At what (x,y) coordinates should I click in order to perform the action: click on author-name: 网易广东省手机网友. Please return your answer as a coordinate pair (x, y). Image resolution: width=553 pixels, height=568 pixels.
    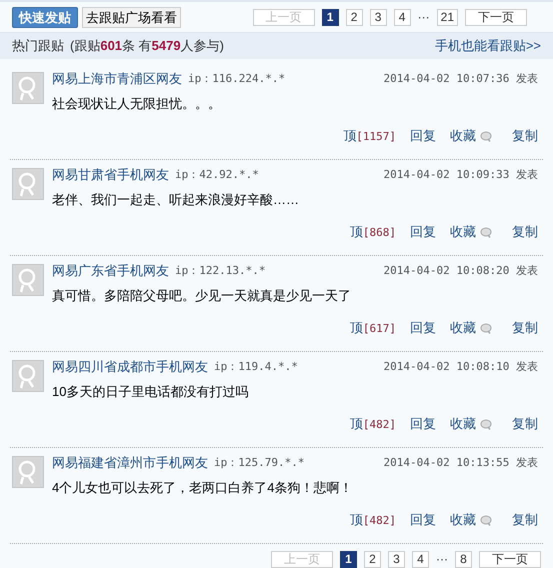
    Looking at the image, I should click on (110, 271).